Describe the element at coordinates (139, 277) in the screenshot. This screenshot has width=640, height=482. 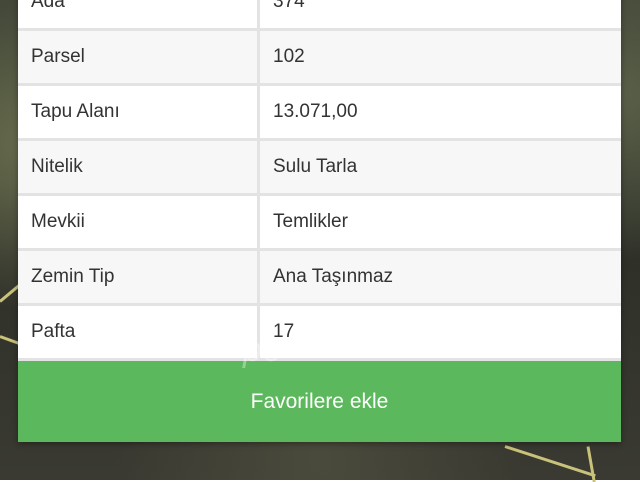
I see `row-label: Zemin Tip` at that location.